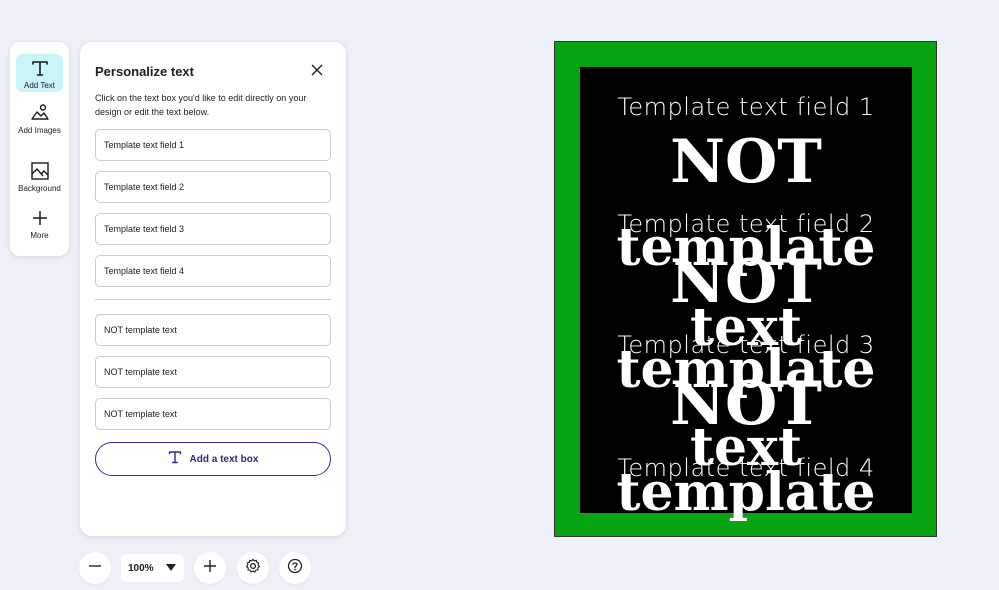 This screenshot has width=999, height=590. I want to click on design-template-word-3: template, so click(746, 493).